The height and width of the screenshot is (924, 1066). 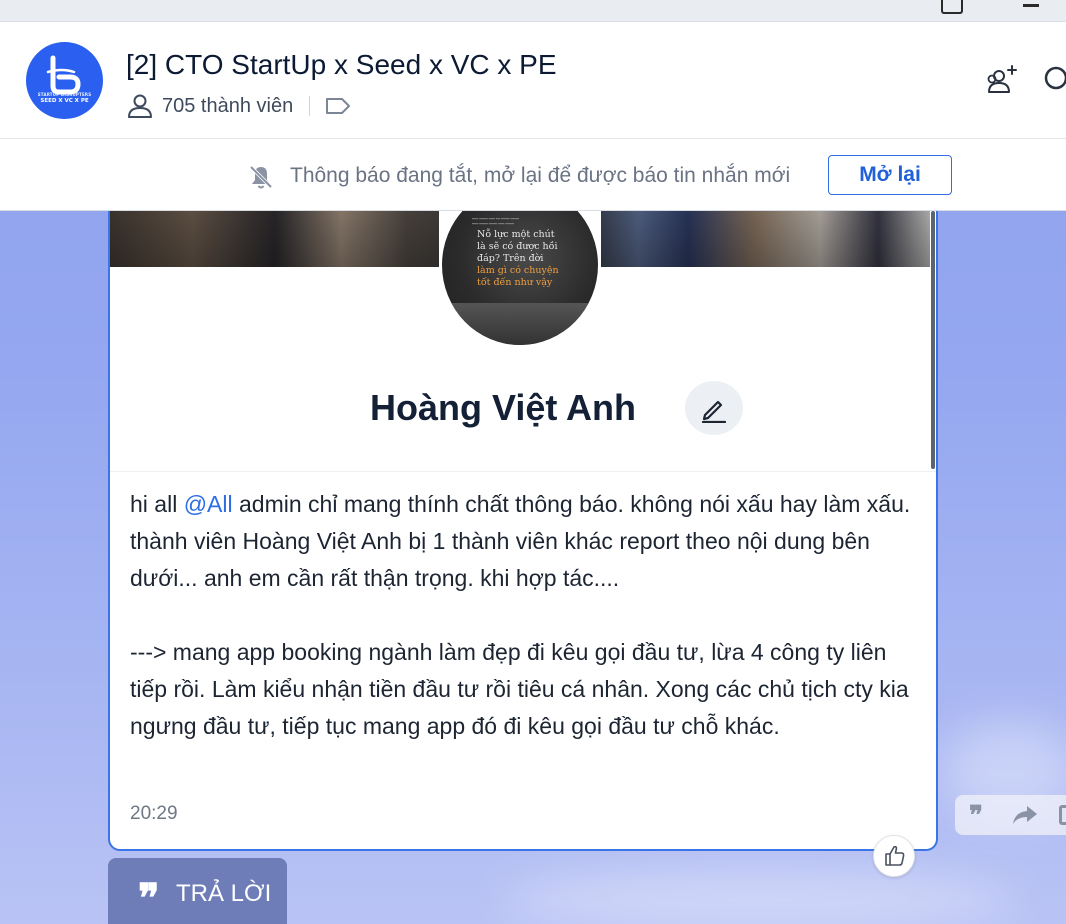 I want to click on person-icon, so click(x=140, y=106).